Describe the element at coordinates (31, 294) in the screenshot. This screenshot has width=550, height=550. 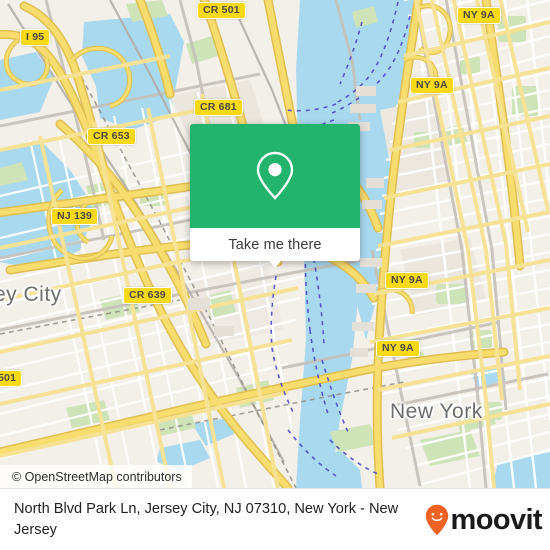
I see `place-label-jersey-city: ey City` at that location.